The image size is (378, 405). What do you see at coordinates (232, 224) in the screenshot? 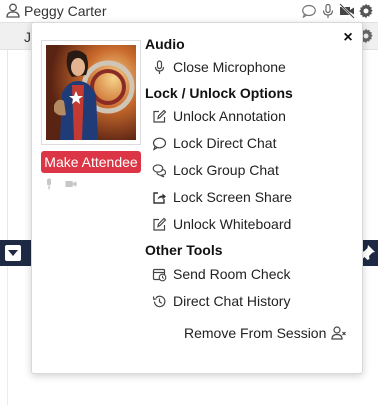
I see `unlock-whiteboard-label: Unlock Whiteboard` at bounding box center [232, 224].